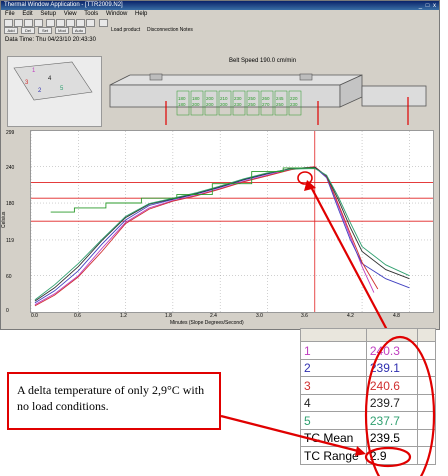 Image resolution: width=448 pixels, height=476 pixels. I want to click on results-row: 3 240.6, so click(368, 385).